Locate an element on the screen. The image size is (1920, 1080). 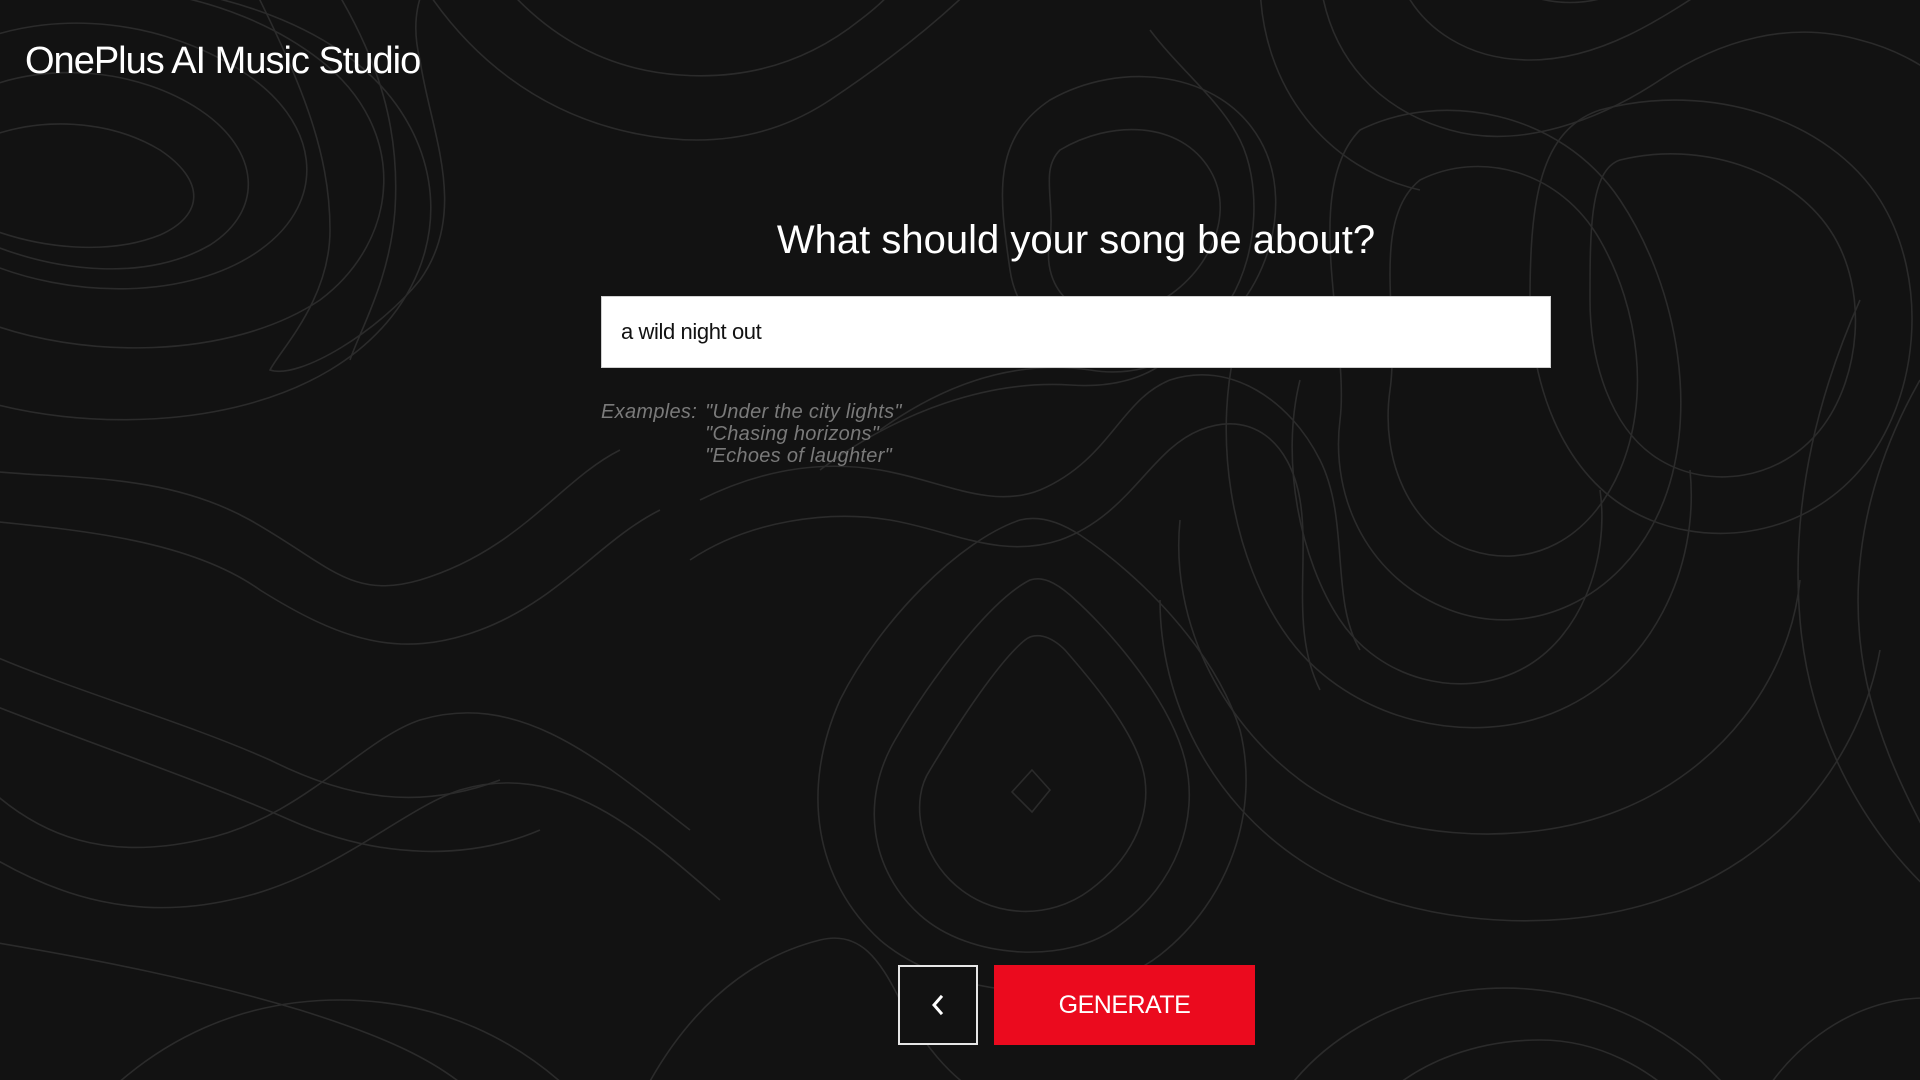
examples-label: Examples: is located at coordinates (649, 412).